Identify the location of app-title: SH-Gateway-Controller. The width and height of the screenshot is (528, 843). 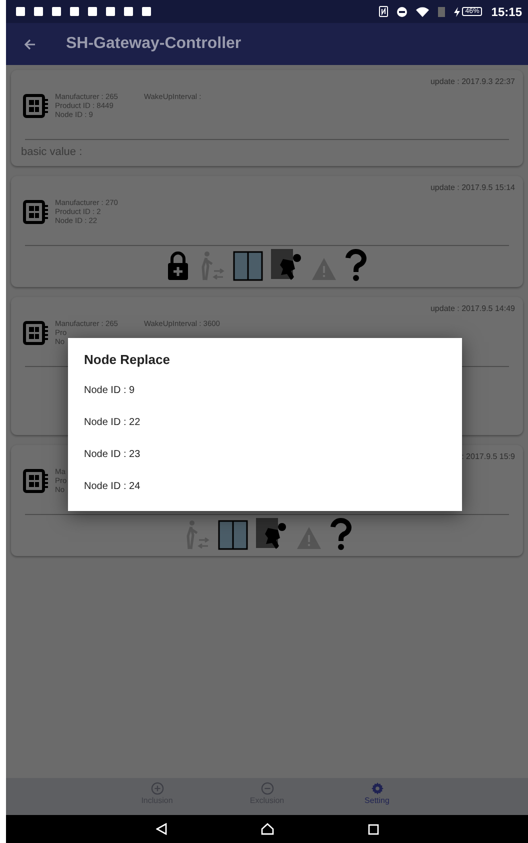
(154, 44).